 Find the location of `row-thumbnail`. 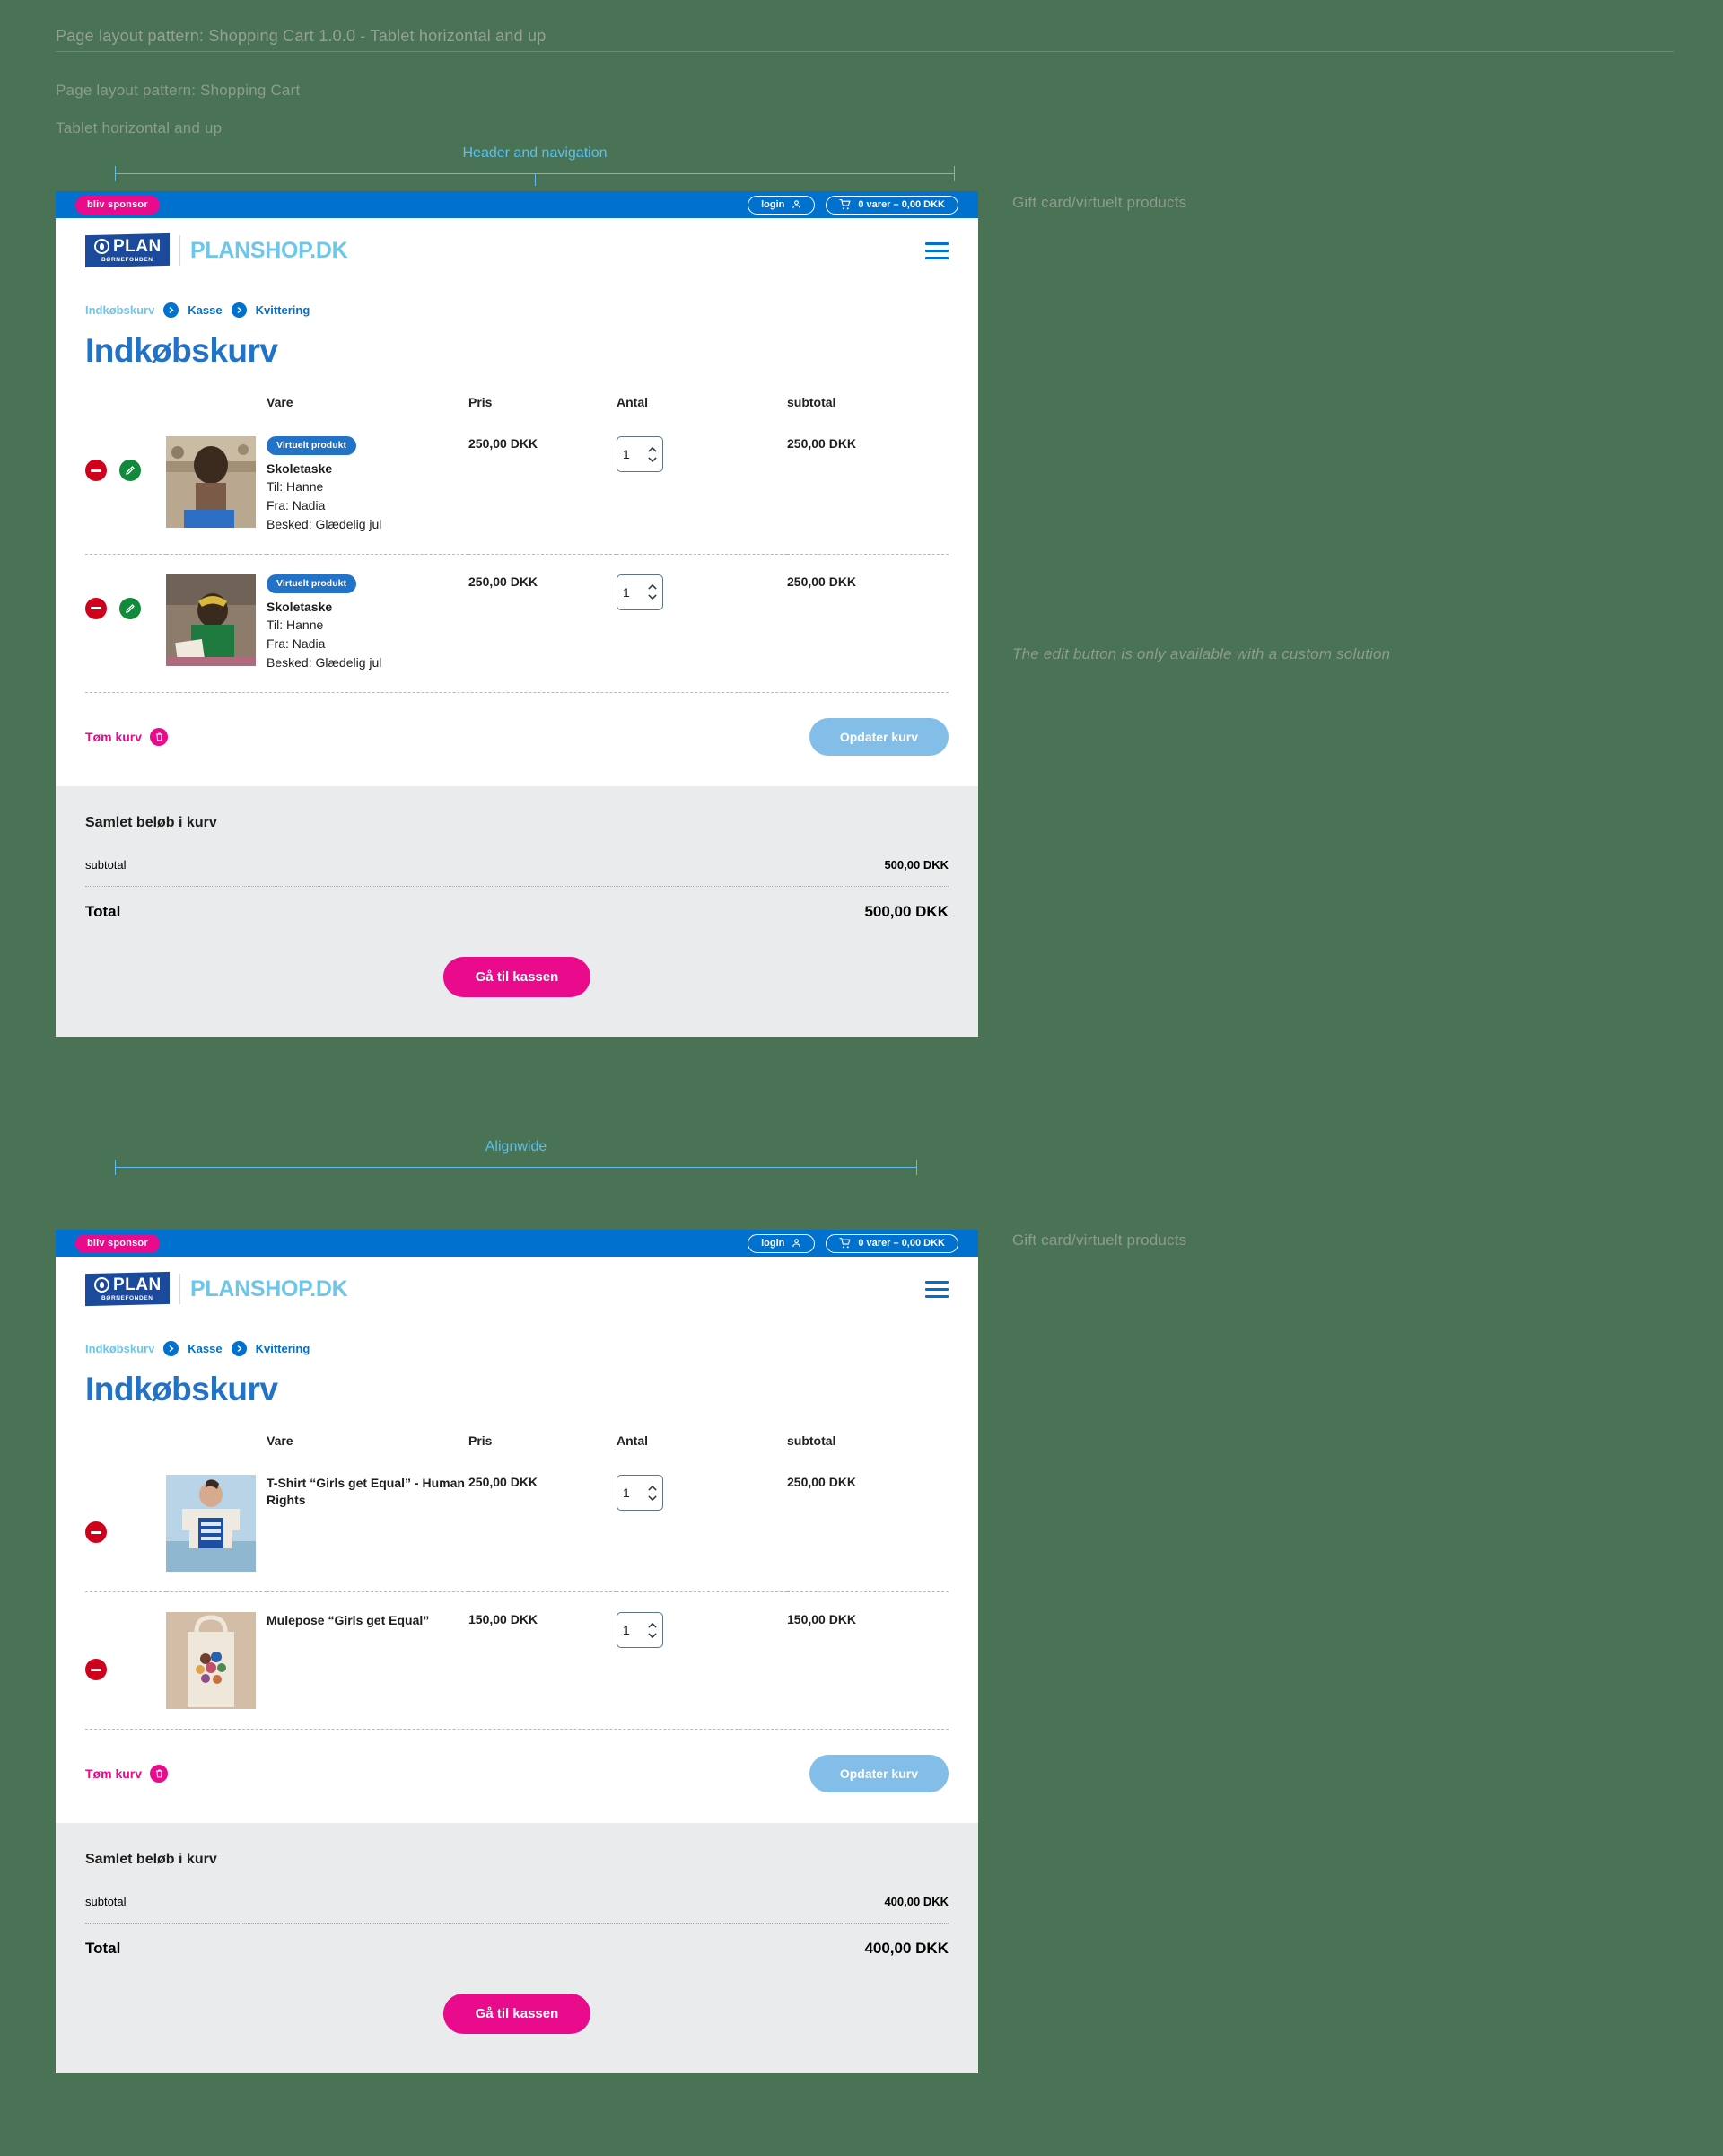

row-thumbnail is located at coordinates (216, 1528).